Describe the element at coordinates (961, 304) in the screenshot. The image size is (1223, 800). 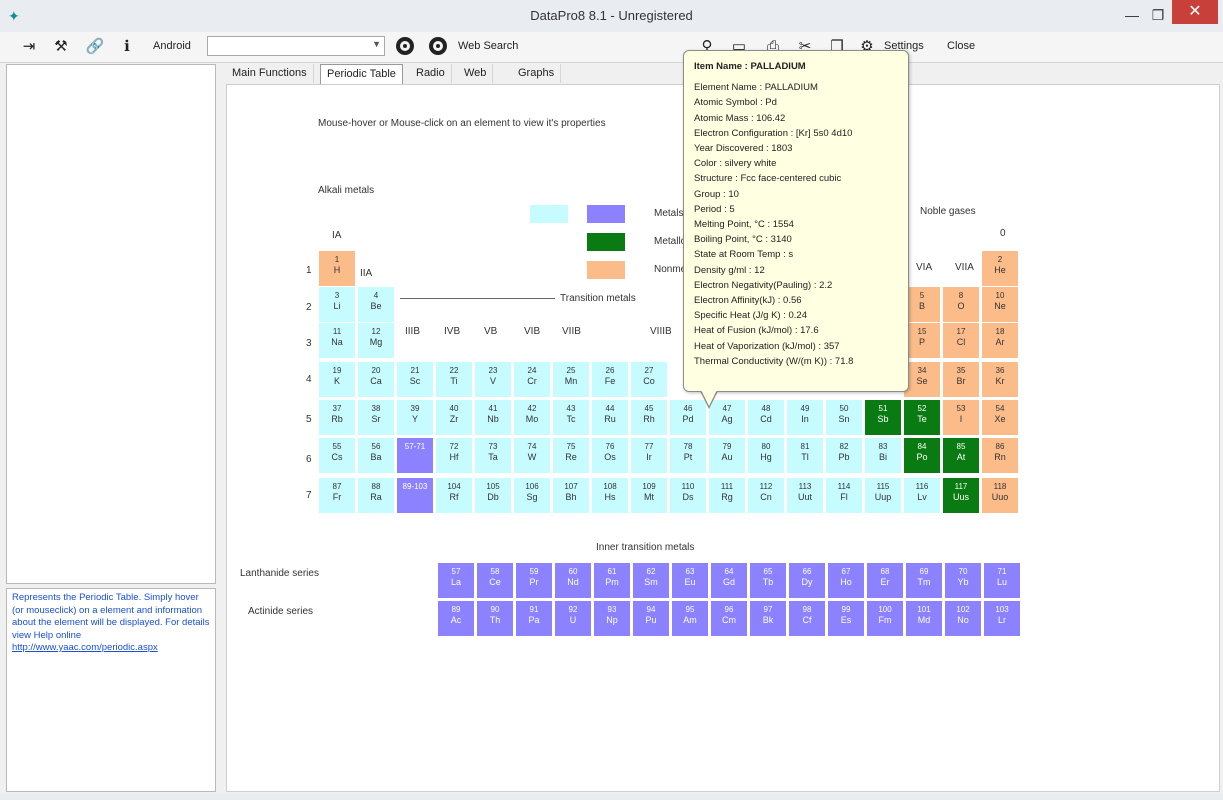
I see `element-cell: 8O` at that location.